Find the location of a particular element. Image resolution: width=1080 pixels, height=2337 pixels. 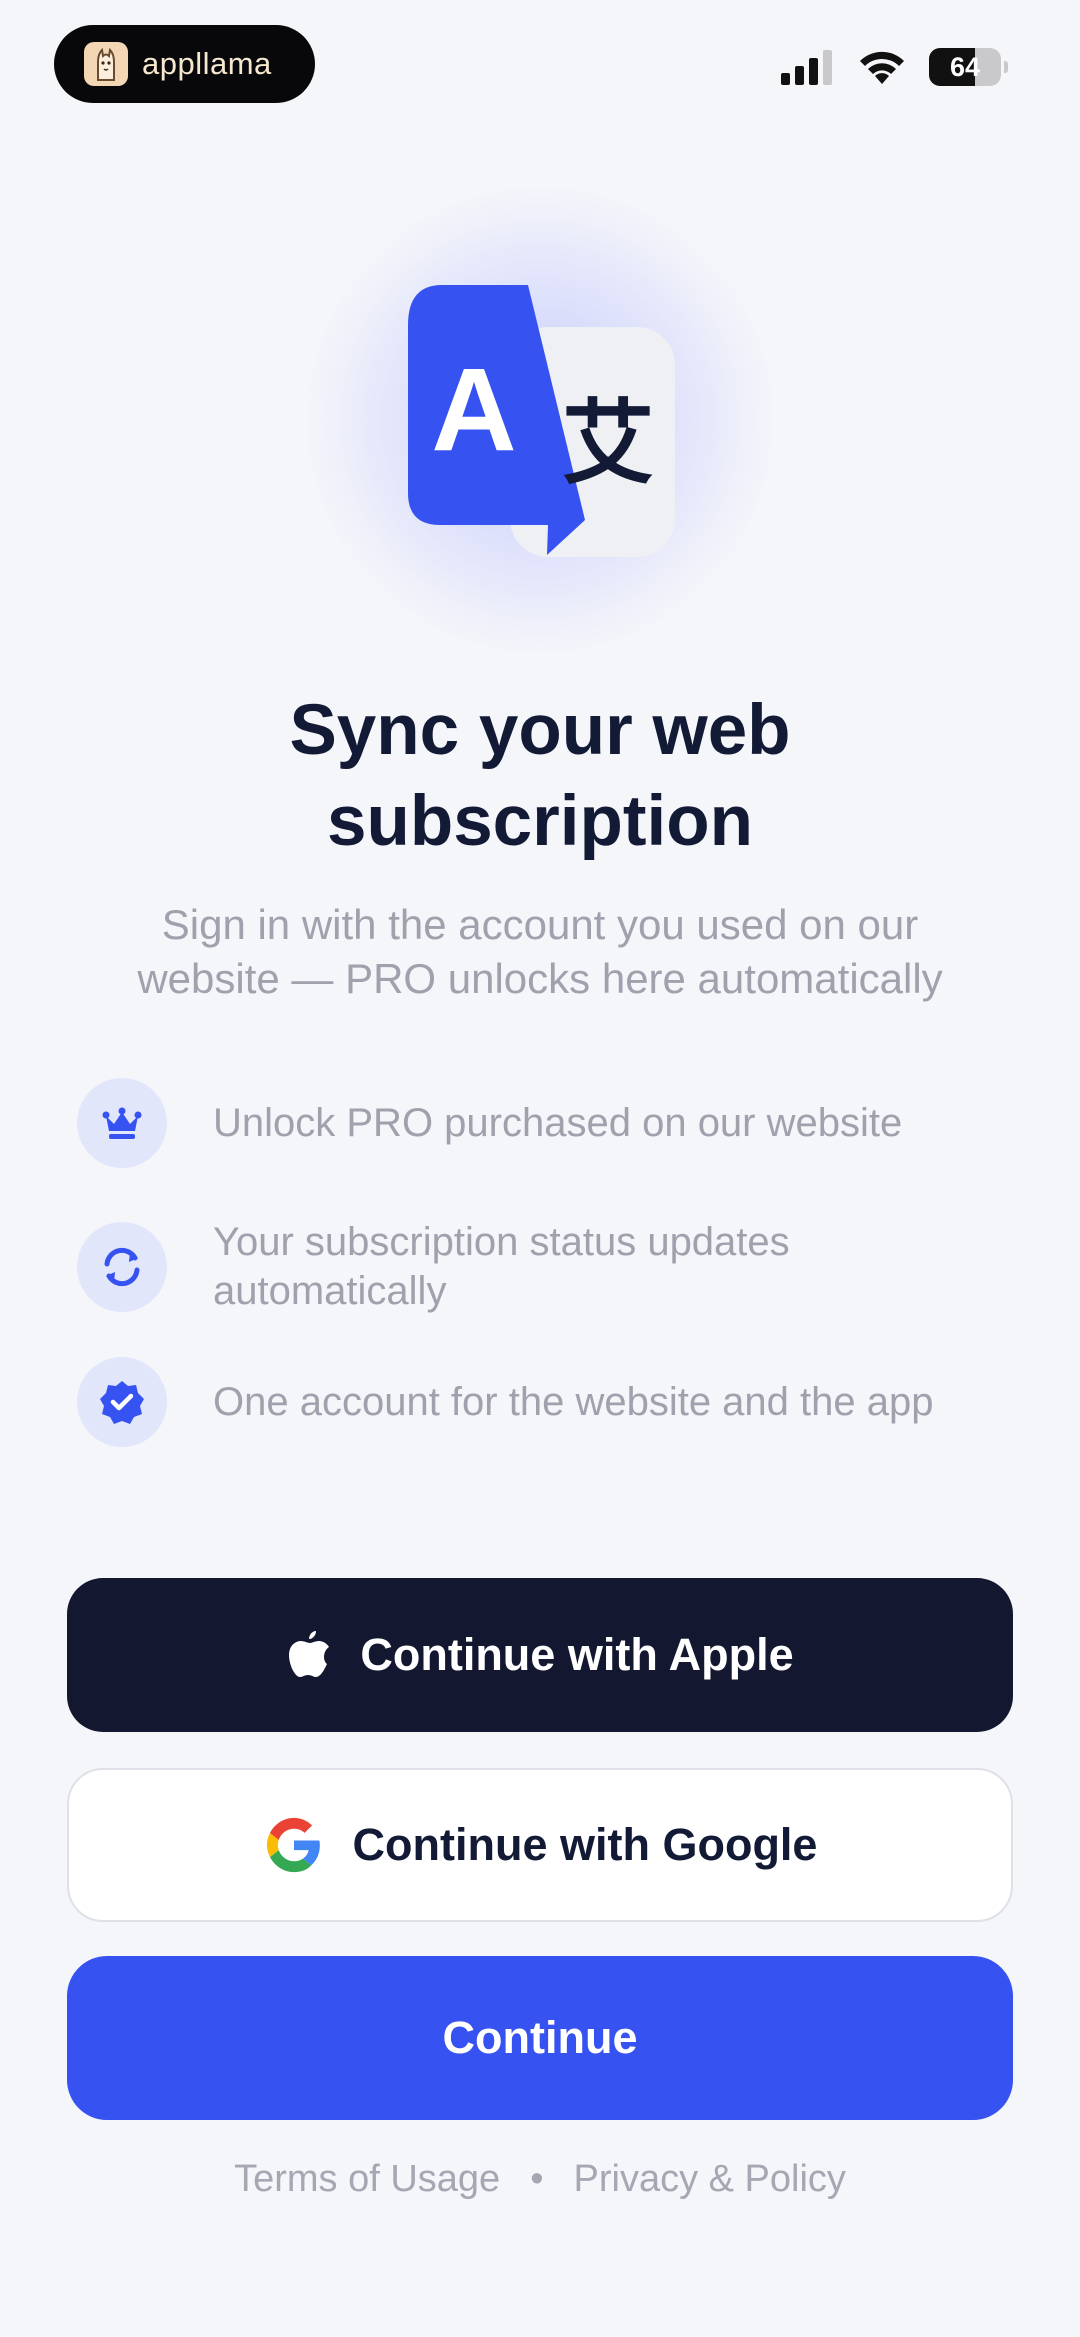

title-line-1: Sync your web is located at coordinates (540, 730).